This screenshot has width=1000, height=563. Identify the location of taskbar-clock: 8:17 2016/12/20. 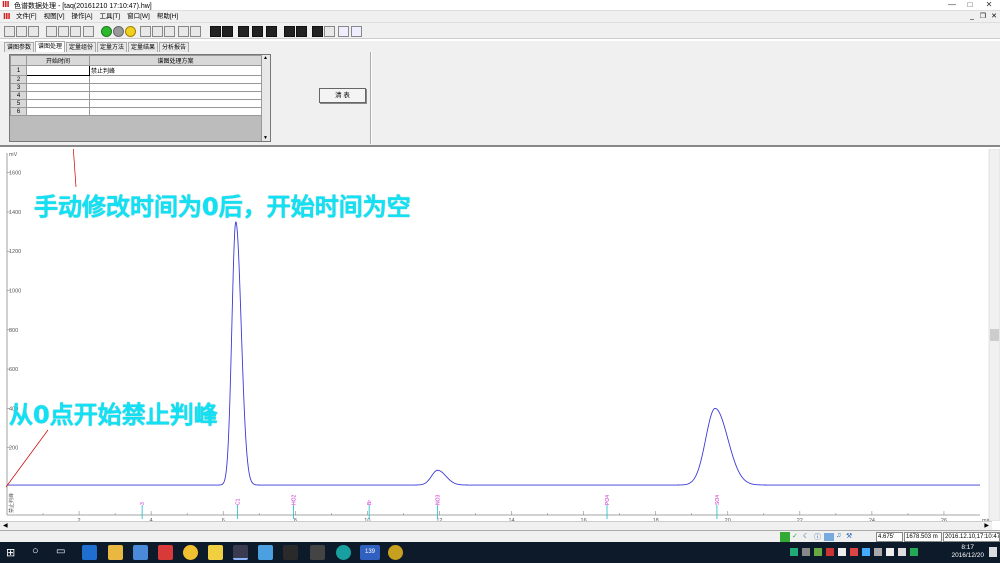
(967, 552).